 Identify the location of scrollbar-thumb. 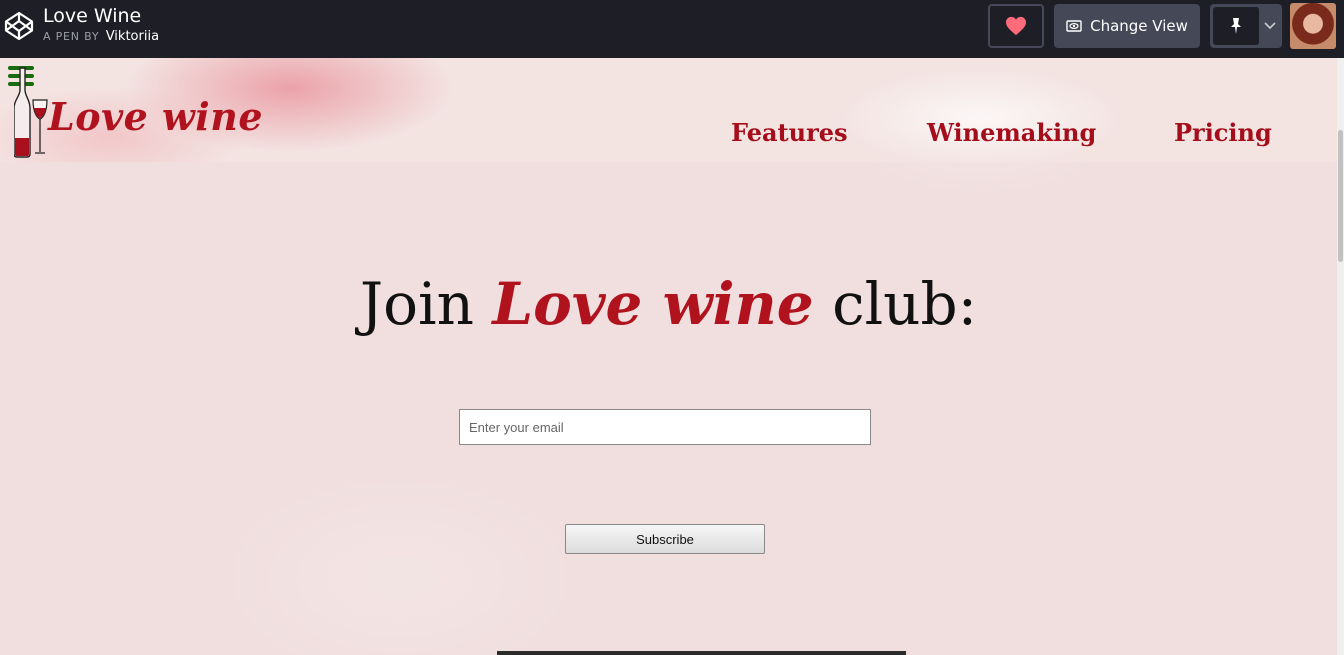
(1340, 196).